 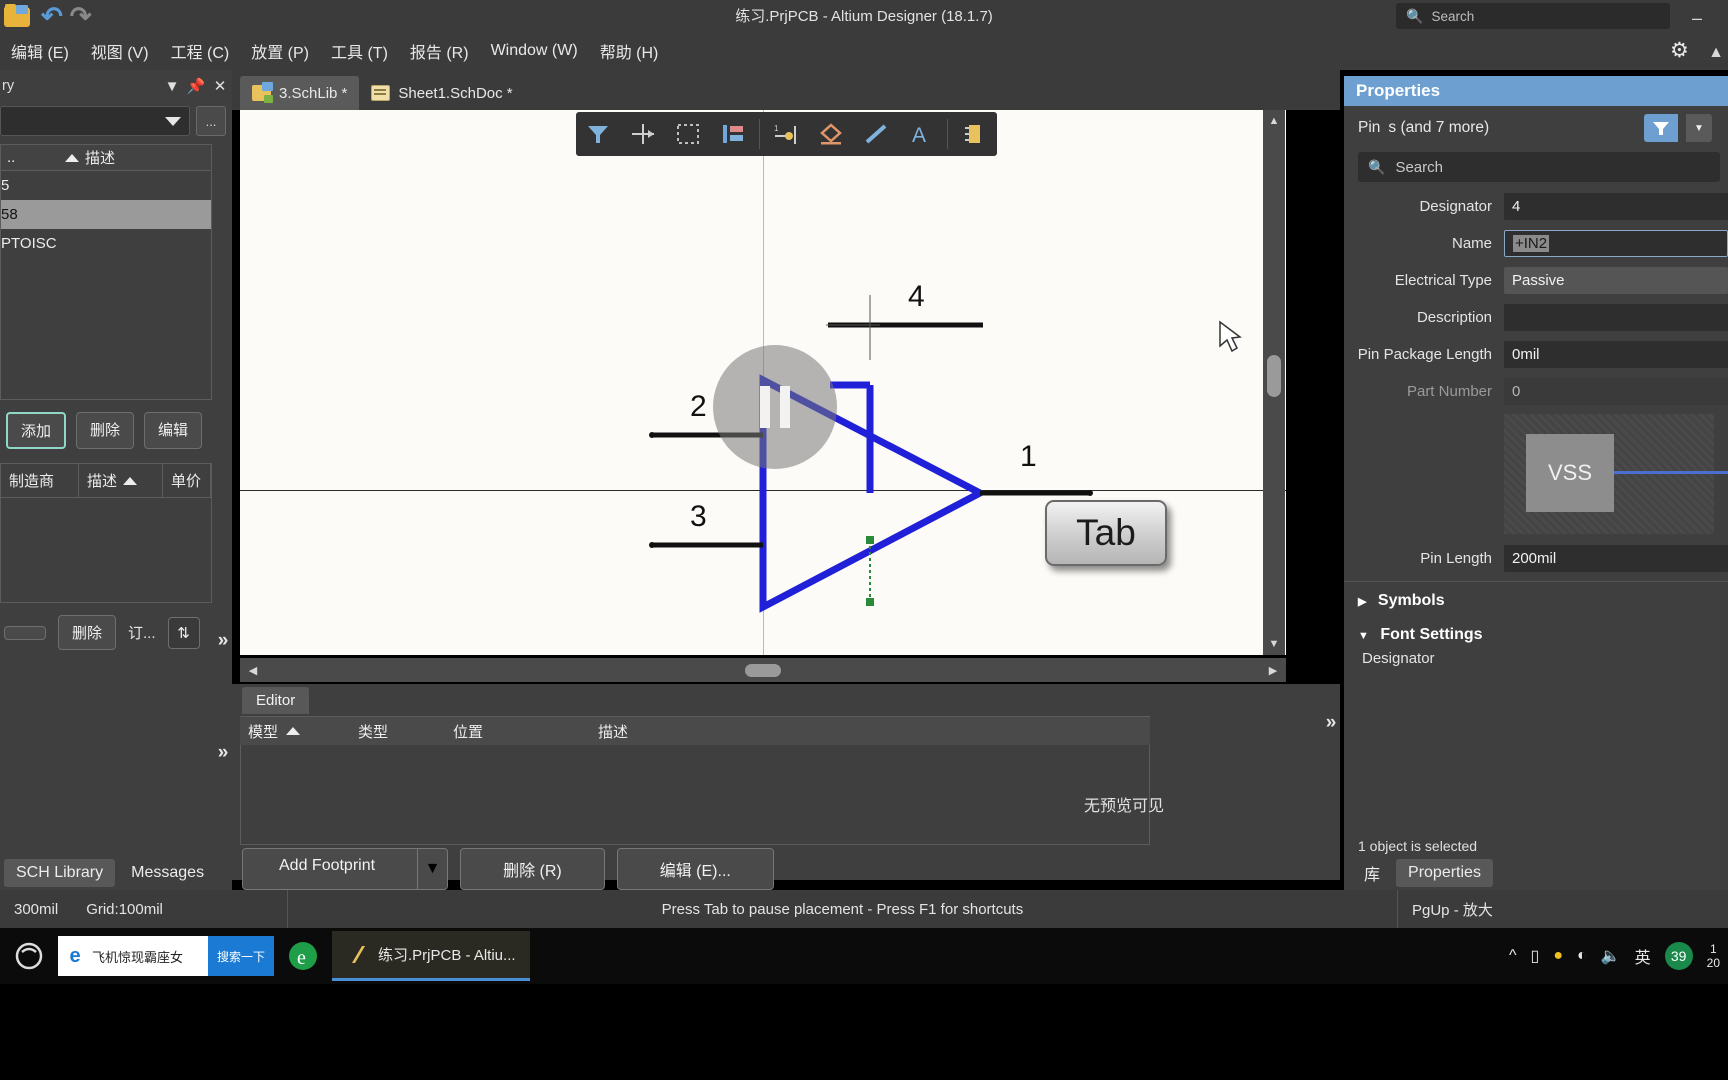 I want to click on menu-item-help: 帮助 (H), so click(x=629, y=51).